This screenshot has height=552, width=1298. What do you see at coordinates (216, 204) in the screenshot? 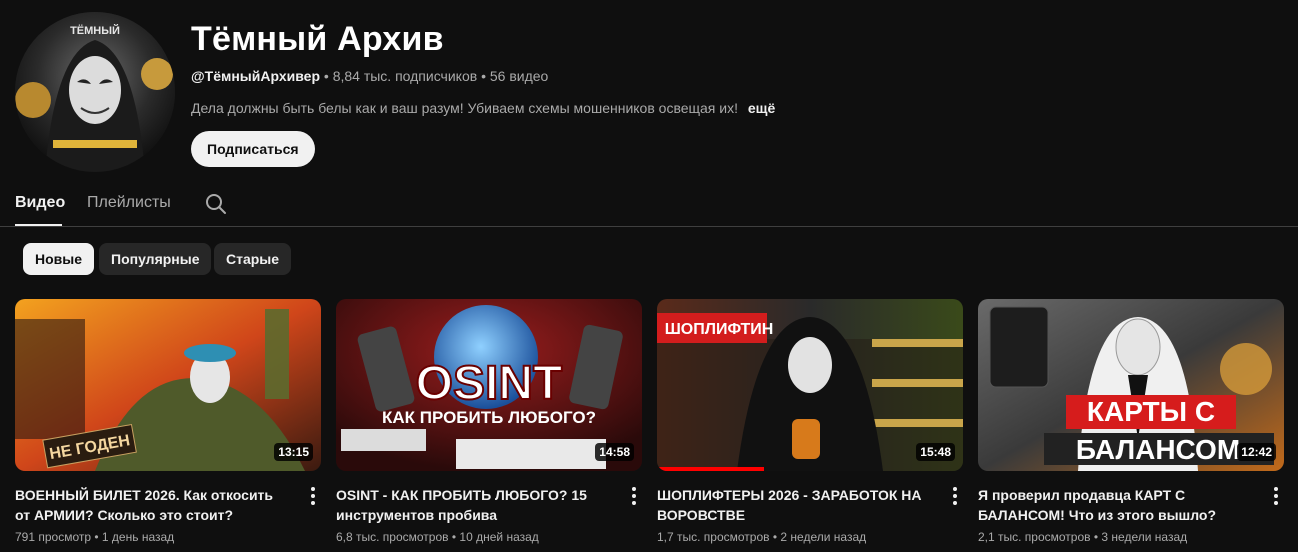
I see `search-icon` at bounding box center [216, 204].